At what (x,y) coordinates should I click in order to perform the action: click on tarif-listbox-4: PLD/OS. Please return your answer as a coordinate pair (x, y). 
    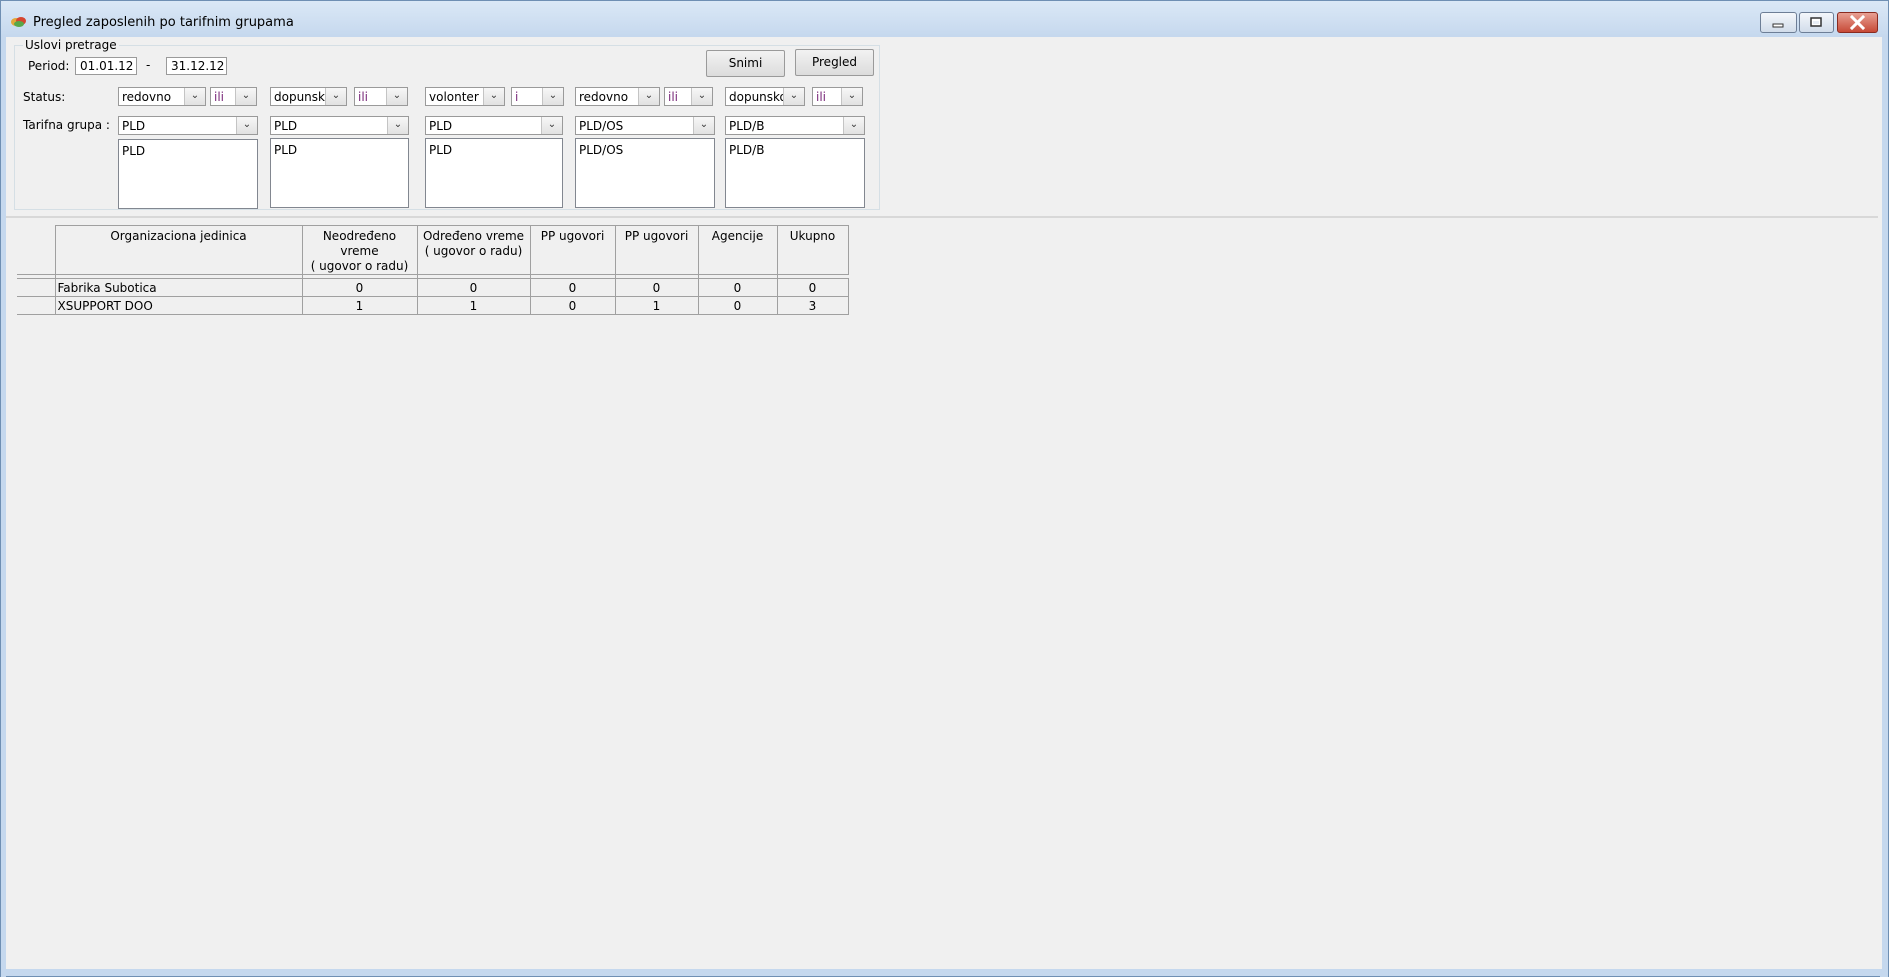
    Looking at the image, I should click on (645, 173).